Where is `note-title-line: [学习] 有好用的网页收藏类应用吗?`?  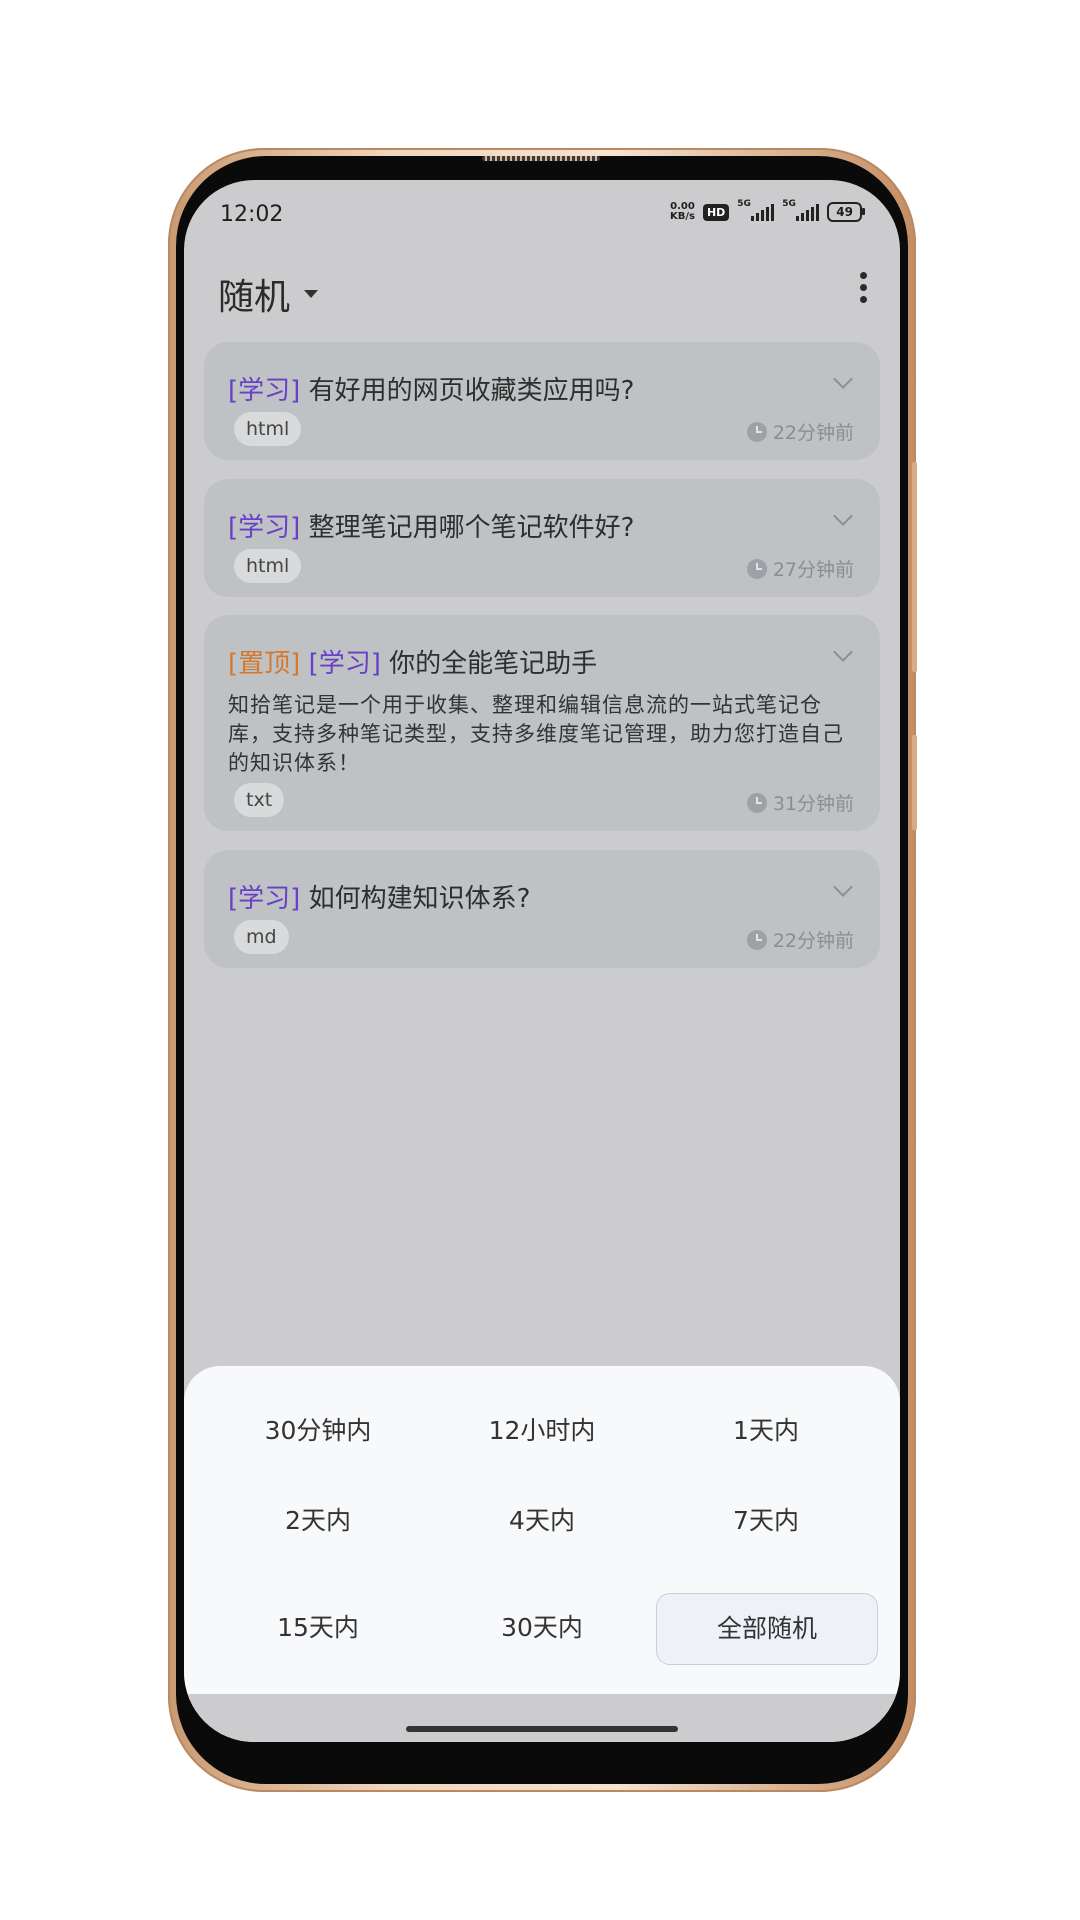
note-title-line: [学习] 有好用的网页收藏类应用吗? is located at coordinates (431, 388).